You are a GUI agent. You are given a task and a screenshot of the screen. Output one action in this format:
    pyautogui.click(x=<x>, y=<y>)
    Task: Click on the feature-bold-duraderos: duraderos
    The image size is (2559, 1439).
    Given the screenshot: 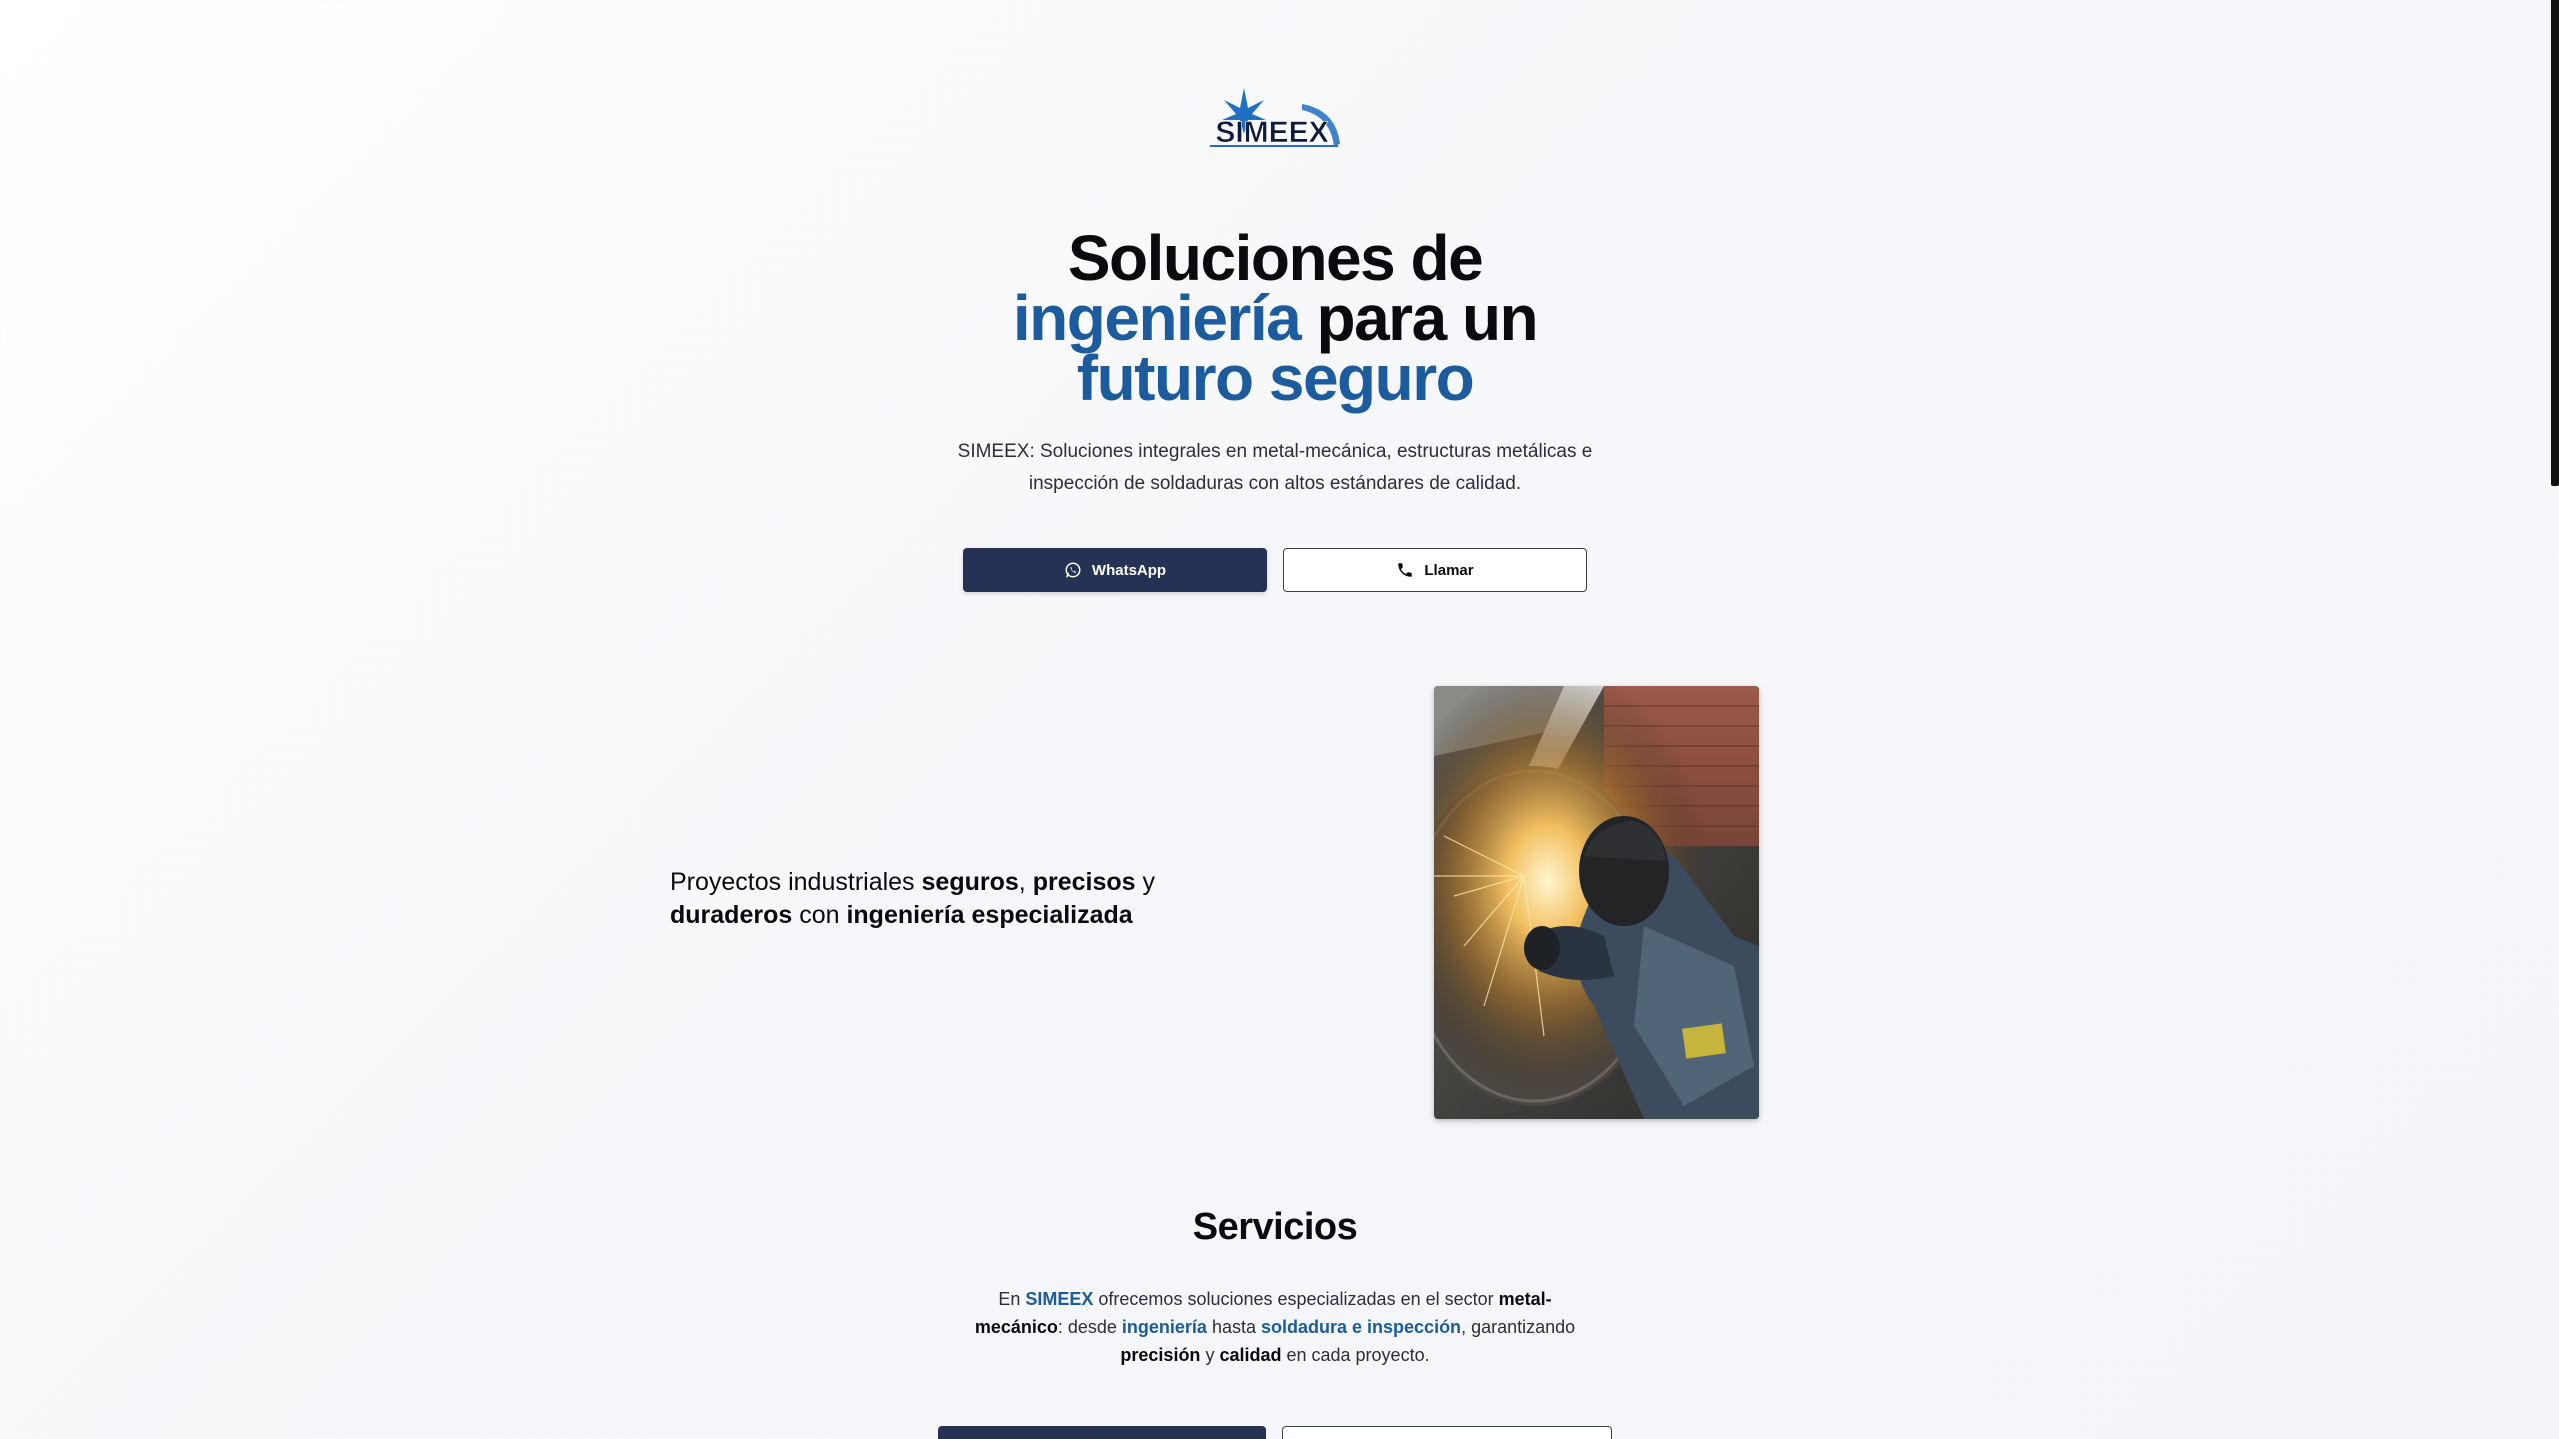 What is the action you would take?
    pyautogui.click(x=731, y=915)
    